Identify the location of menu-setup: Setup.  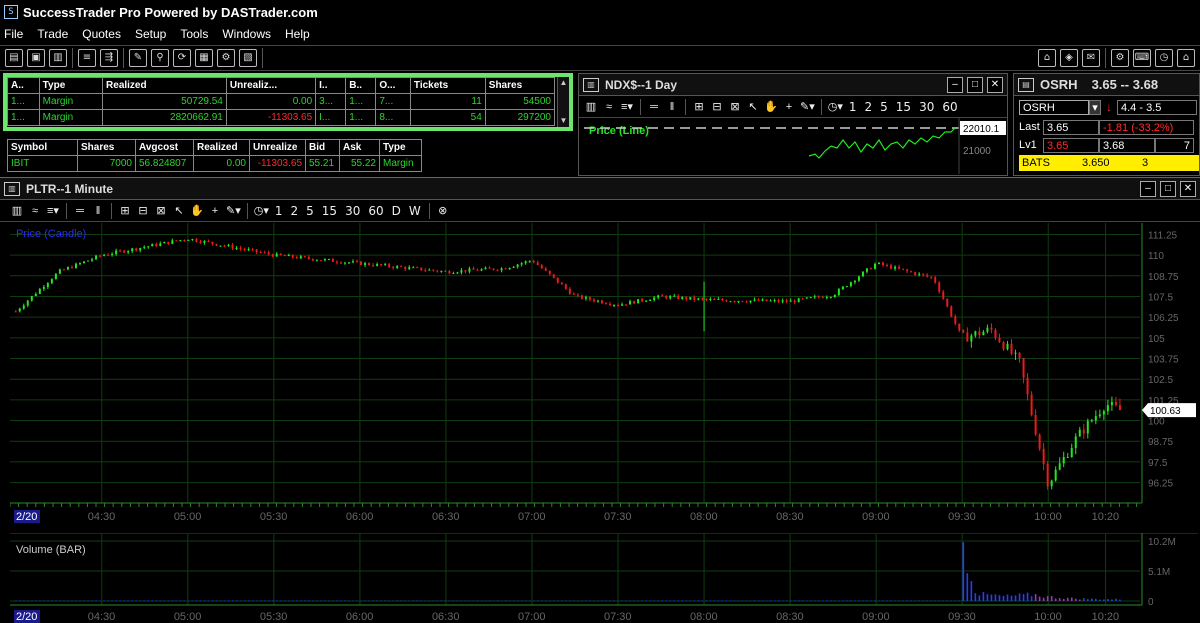
(150, 34).